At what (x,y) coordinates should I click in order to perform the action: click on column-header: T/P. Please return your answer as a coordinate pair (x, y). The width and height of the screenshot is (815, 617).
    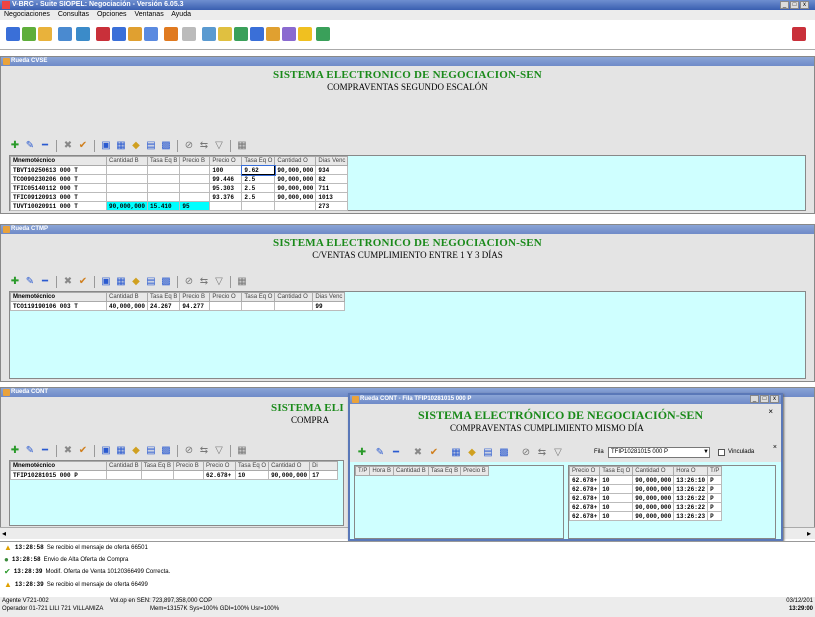
    Looking at the image, I should click on (362, 471).